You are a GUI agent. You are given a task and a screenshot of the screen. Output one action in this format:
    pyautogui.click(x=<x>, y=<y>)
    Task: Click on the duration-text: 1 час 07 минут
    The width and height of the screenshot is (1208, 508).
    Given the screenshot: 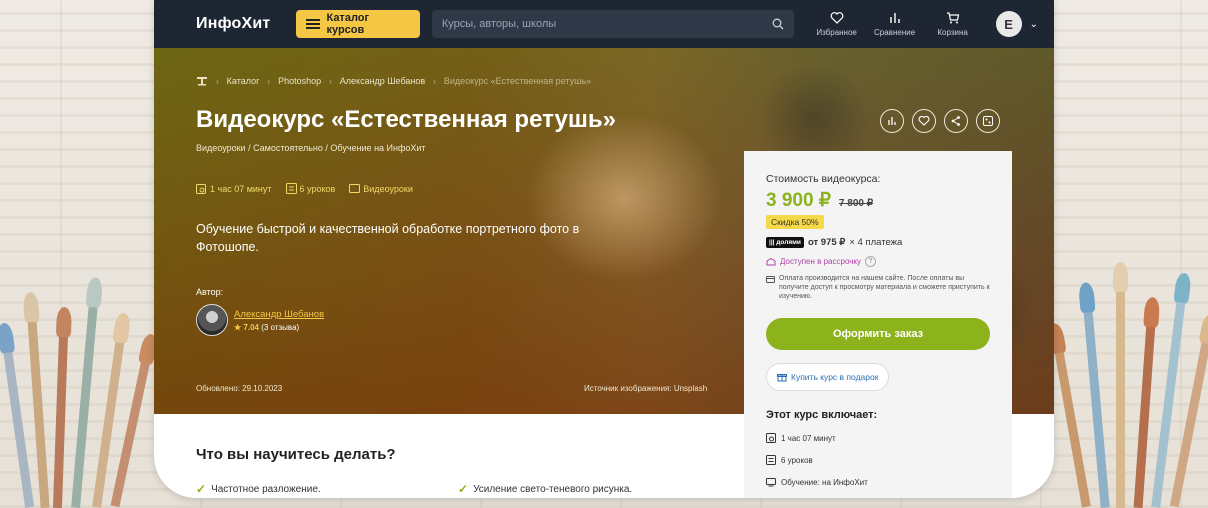 What is the action you would take?
    pyautogui.click(x=241, y=188)
    